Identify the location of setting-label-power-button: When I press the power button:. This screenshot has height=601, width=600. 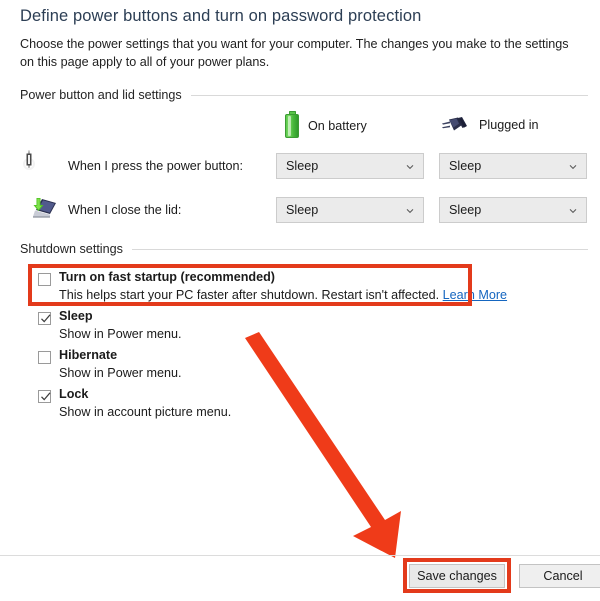
(156, 166).